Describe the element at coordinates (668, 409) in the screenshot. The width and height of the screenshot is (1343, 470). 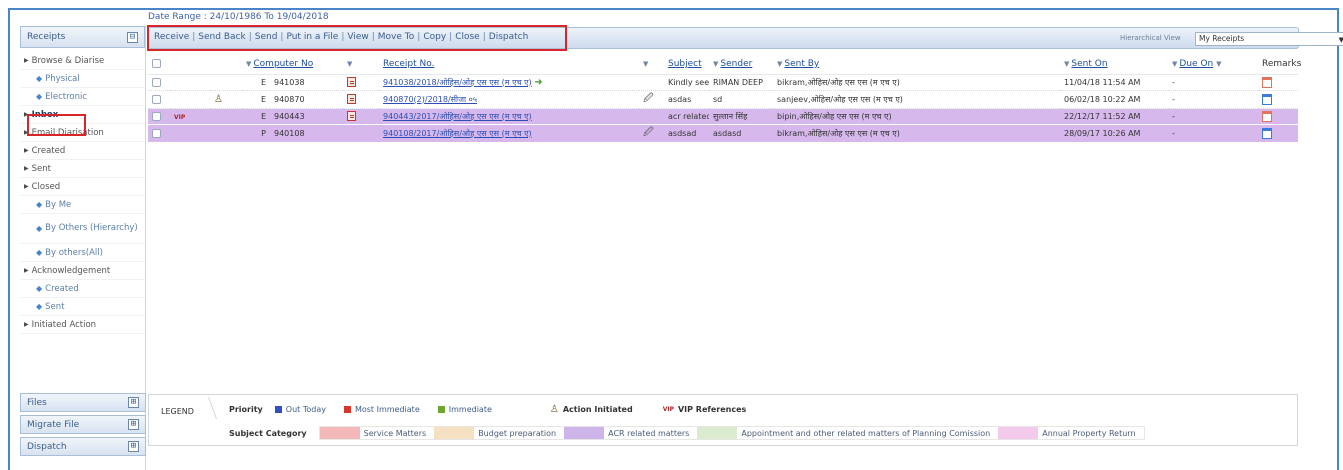
I see `vip-badge: VIP` at that location.